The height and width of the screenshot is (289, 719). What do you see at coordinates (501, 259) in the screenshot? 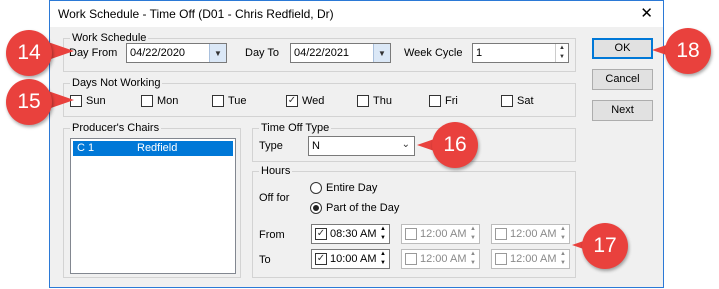
I see `to-time-3-checkbox` at bounding box center [501, 259].